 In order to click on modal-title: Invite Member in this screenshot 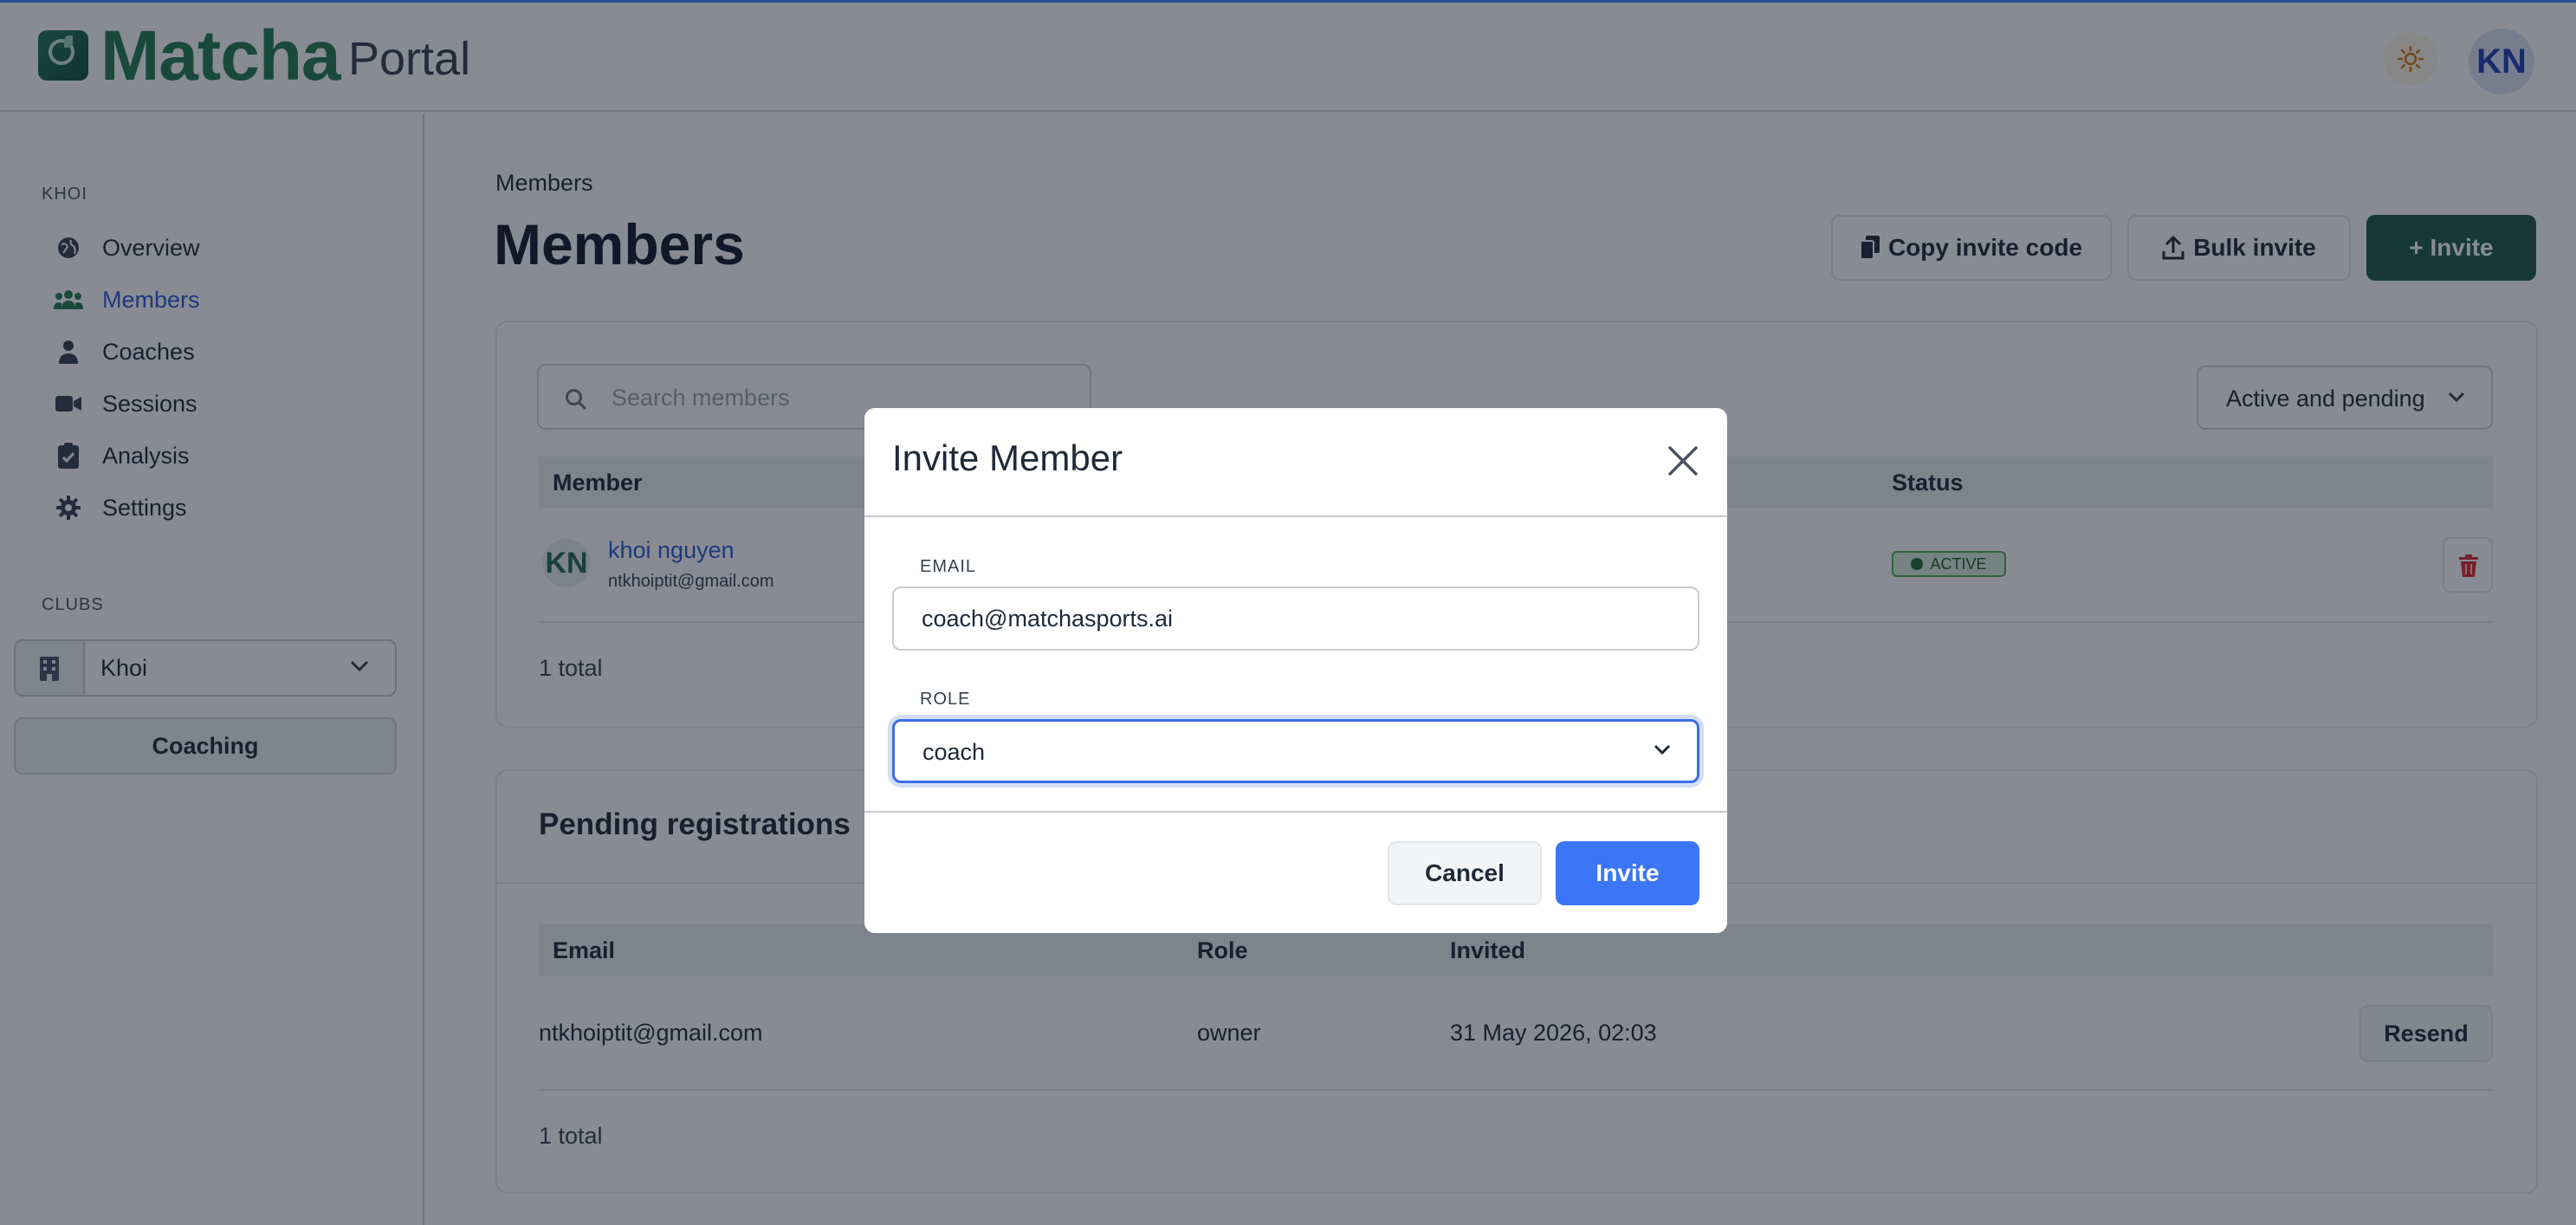, I will do `click(1007, 458)`.